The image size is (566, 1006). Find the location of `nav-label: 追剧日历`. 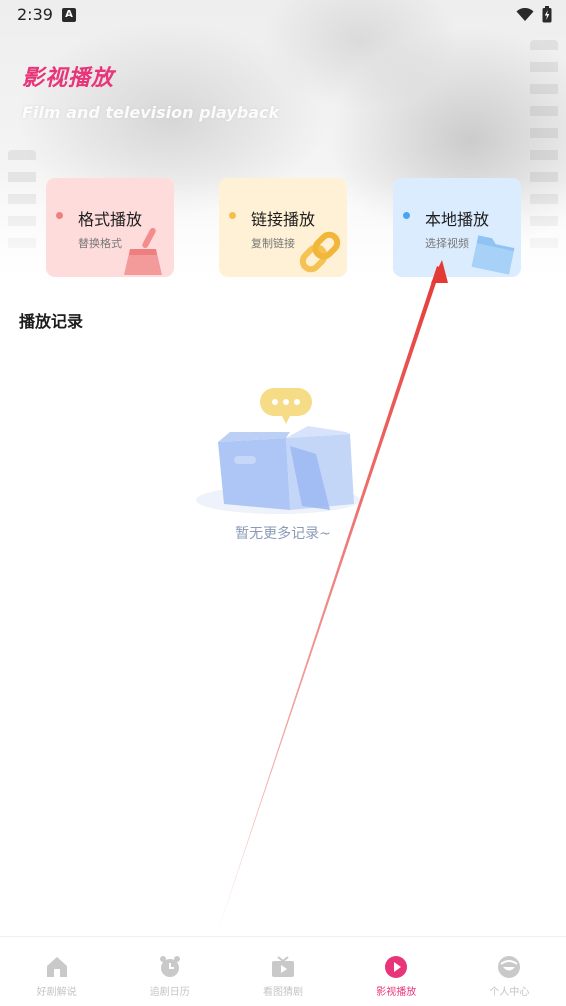

nav-label: 追剧日历 is located at coordinates (169, 992).